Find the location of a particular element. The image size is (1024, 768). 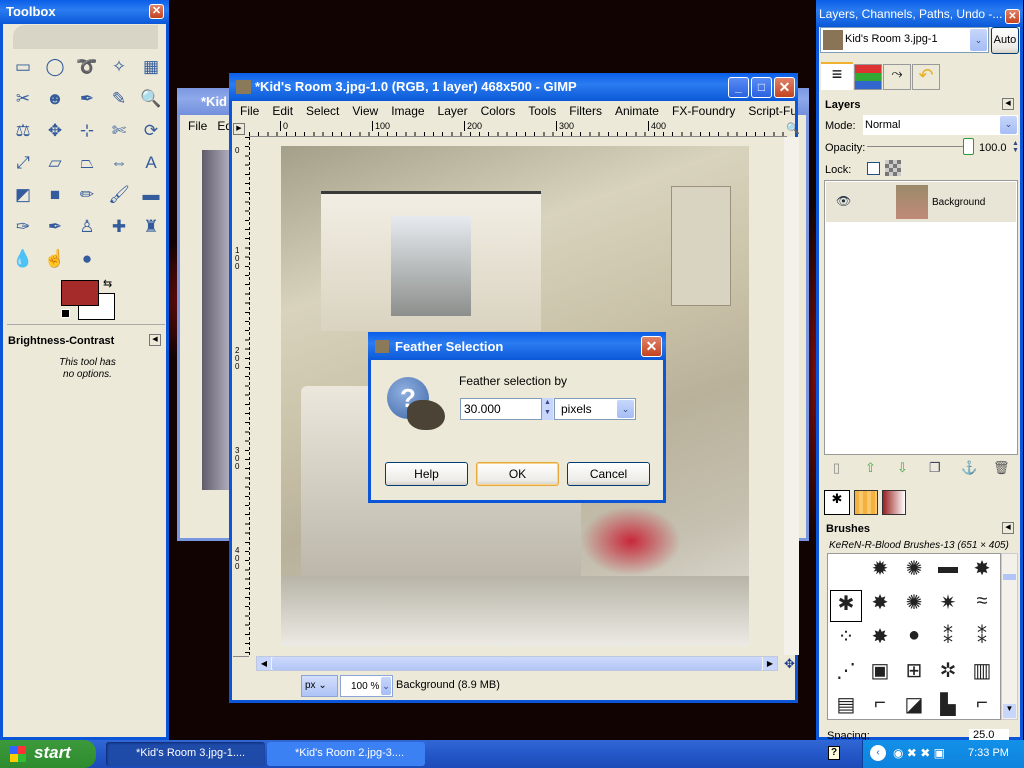

smudge-tool-icon: ☝ is located at coordinates (55, 259).